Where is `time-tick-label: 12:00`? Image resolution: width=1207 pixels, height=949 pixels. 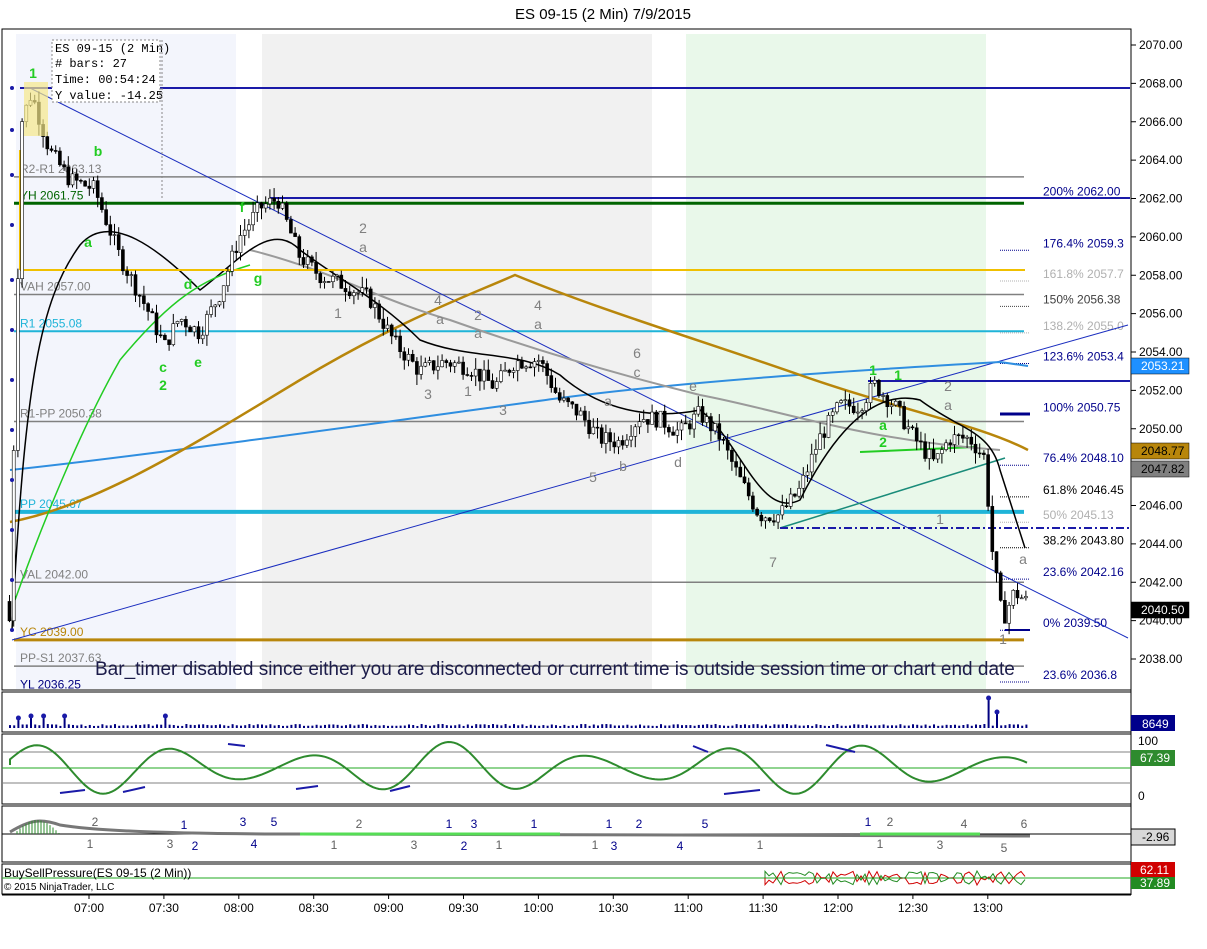 time-tick-label: 12:00 is located at coordinates (838, 908).